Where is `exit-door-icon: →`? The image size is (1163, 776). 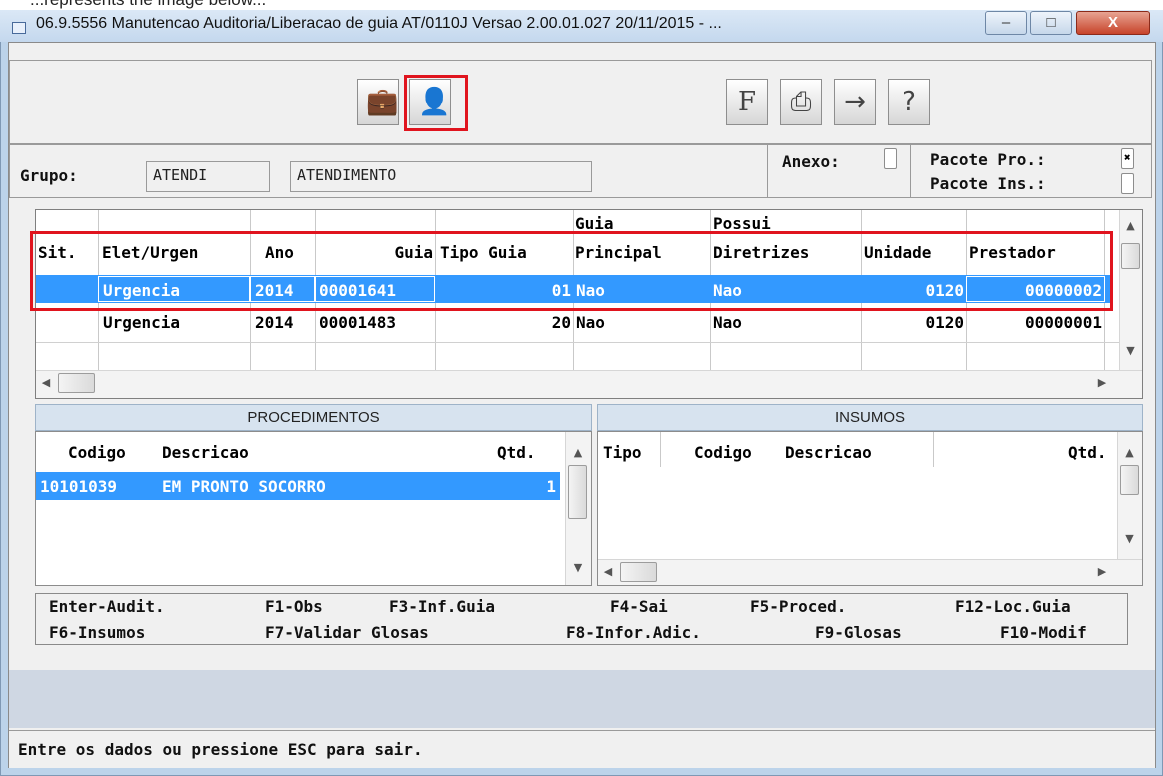
exit-door-icon: → is located at coordinates (855, 102).